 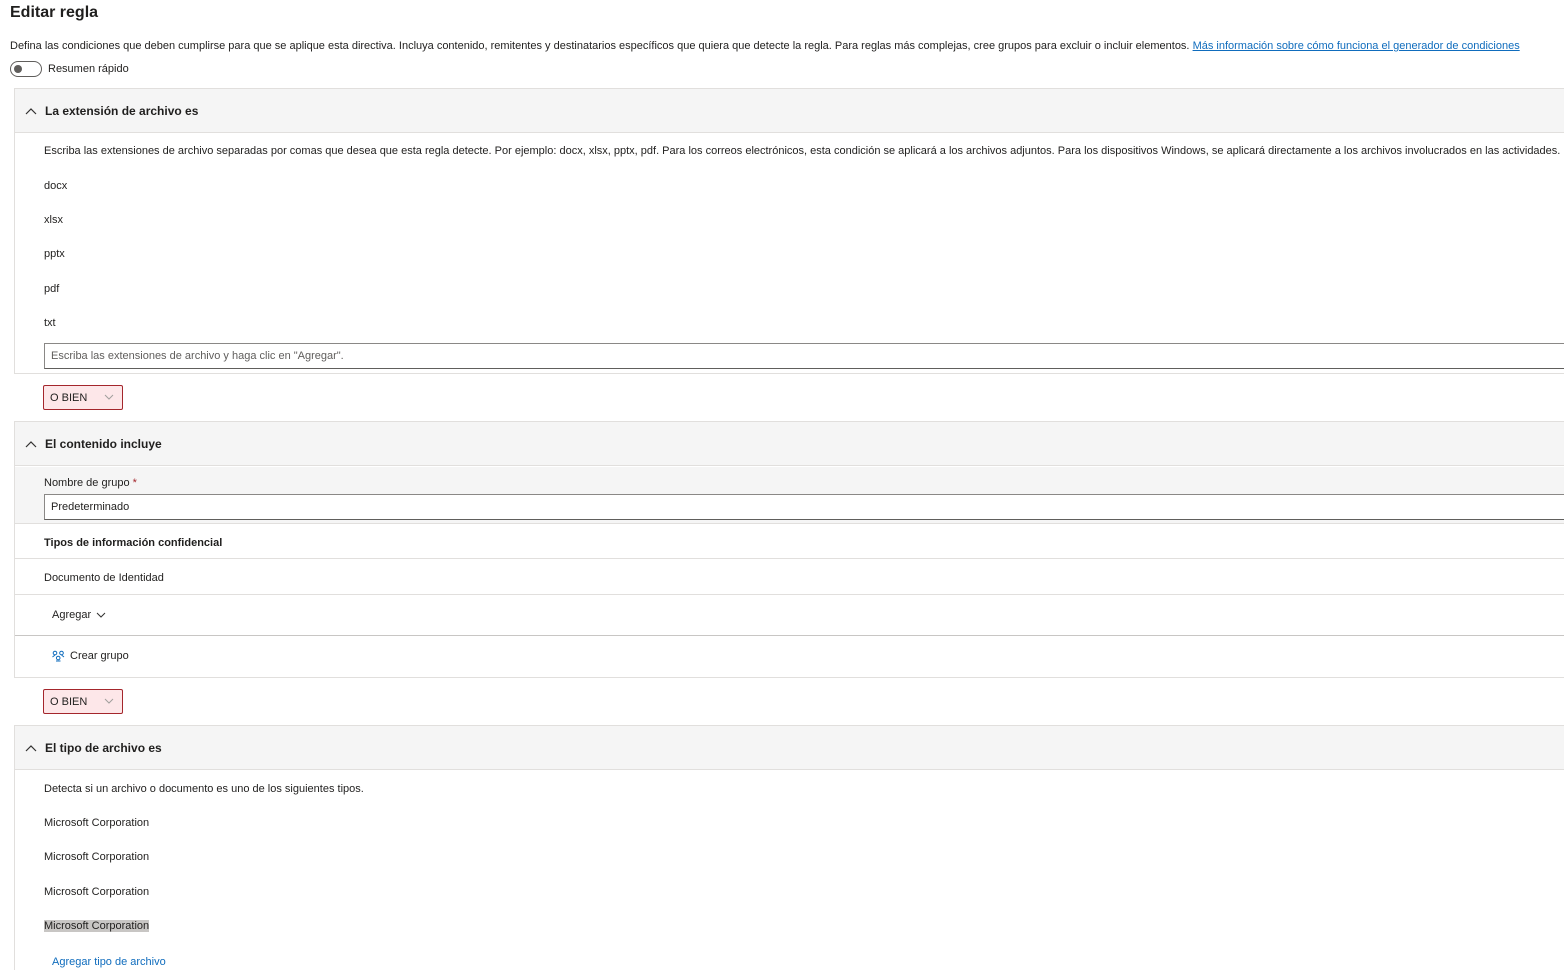 What do you see at coordinates (99, 656) in the screenshot?
I see `create-group-label: Crear grupo` at bounding box center [99, 656].